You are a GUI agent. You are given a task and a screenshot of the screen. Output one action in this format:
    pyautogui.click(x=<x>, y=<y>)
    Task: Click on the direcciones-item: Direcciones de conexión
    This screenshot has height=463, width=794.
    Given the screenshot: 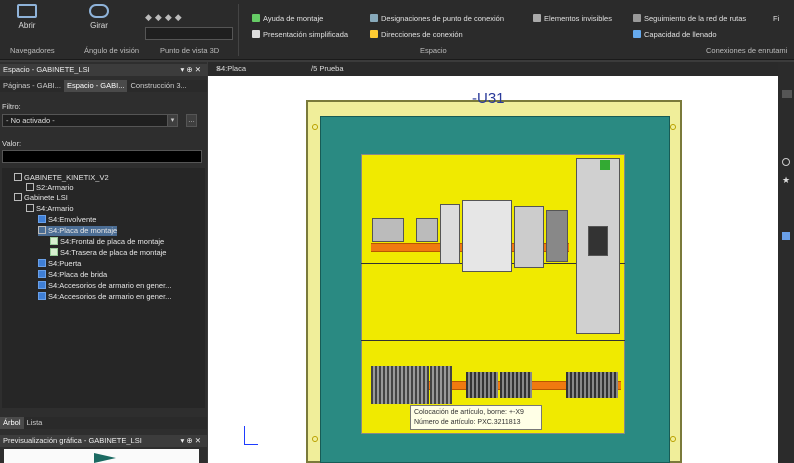 What is the action you would take?
    pyautogui.click(x=416, y=34)
    